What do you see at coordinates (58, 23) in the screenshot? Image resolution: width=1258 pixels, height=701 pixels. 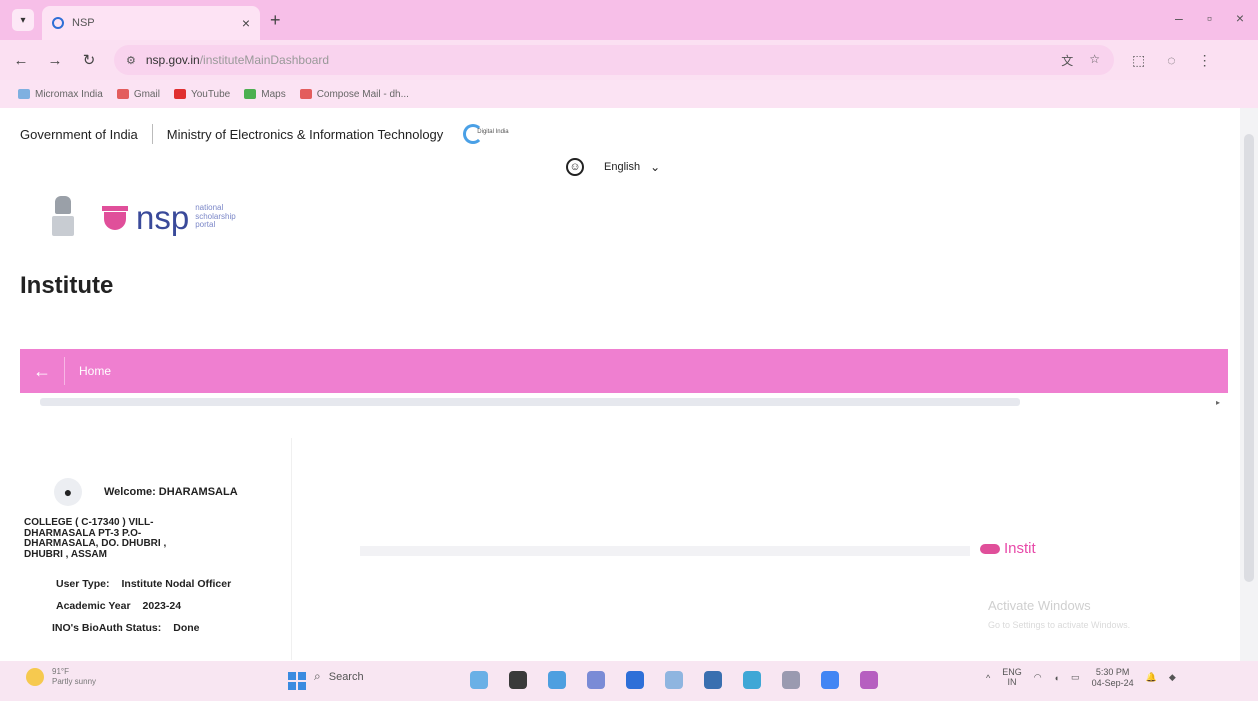 I see `nsp-favicon-icon` at bounding box center [58, 23].